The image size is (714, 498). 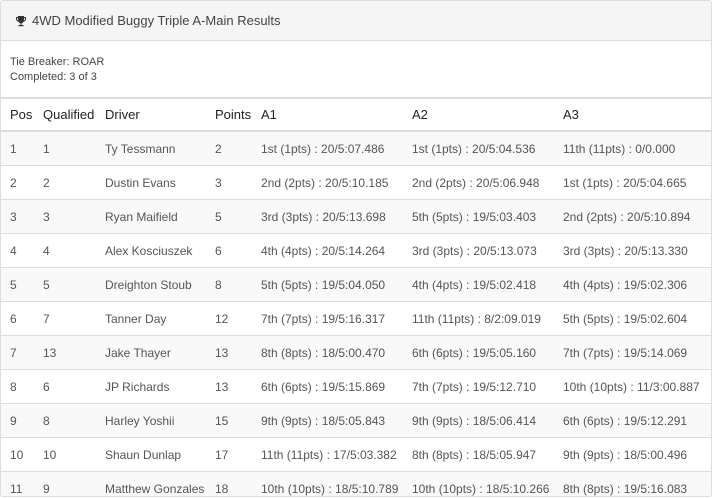 I want to click on cell-a3: 10th (10pts) : 11/3:00.887, so click(x=637, y=386).